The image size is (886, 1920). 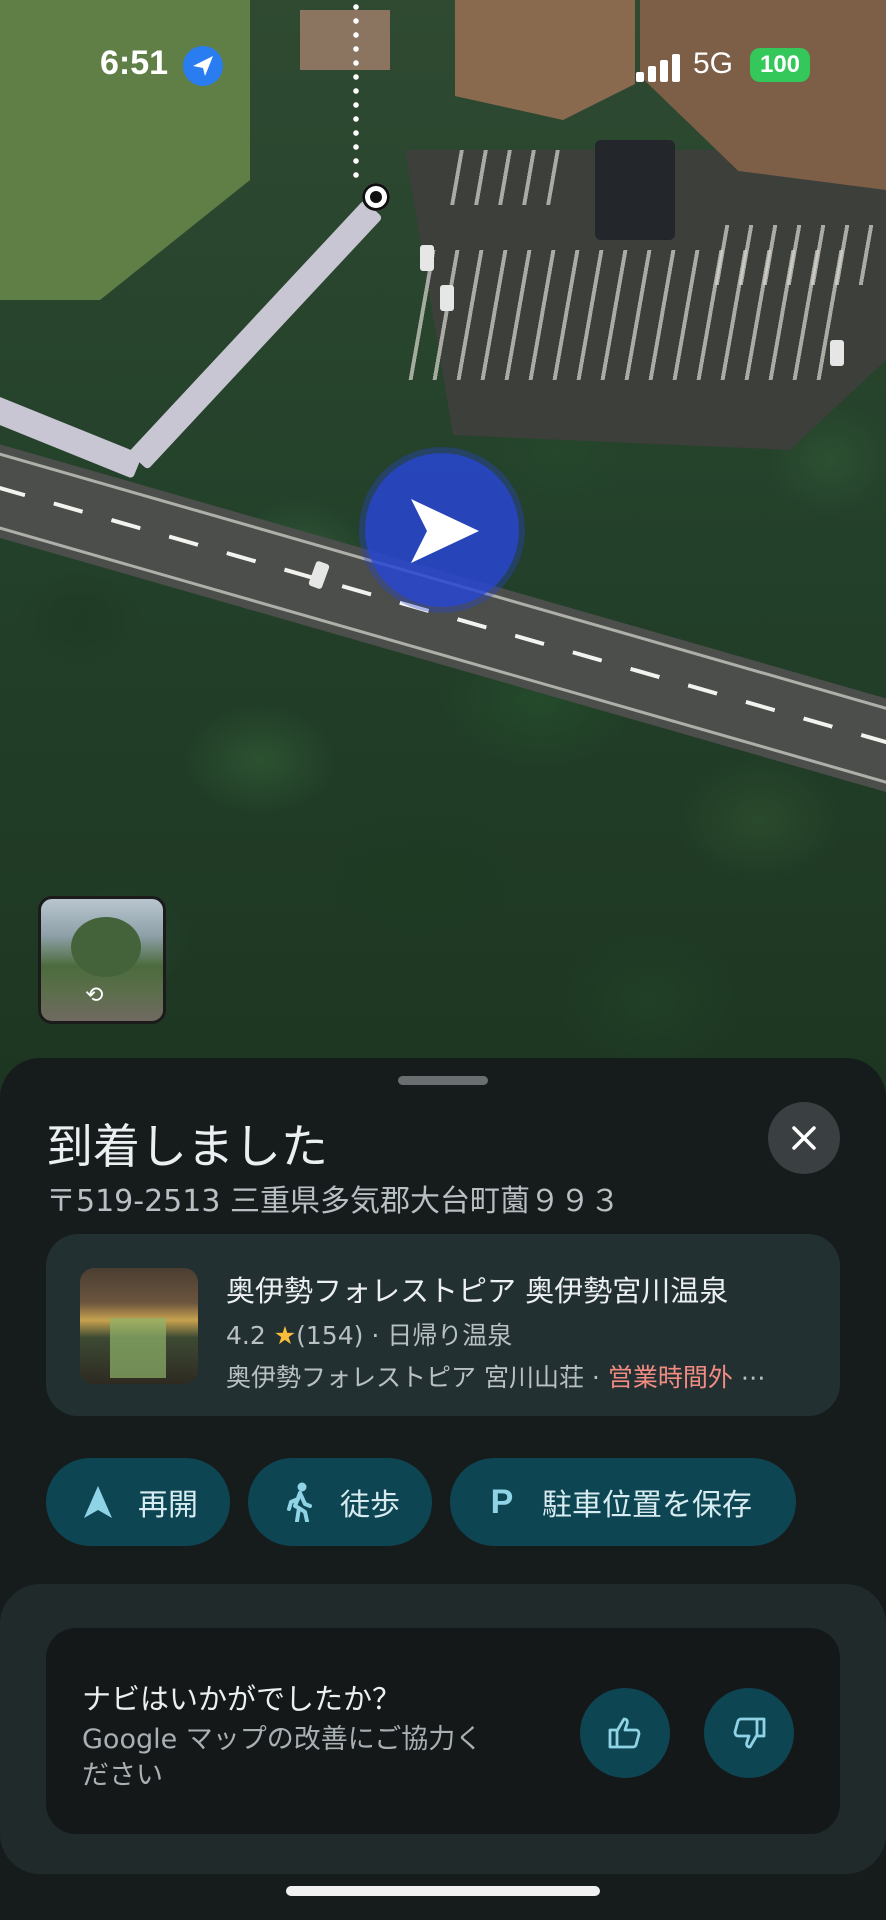 I want to click on rating-value: 4.2, so click(x=246, y=1335).